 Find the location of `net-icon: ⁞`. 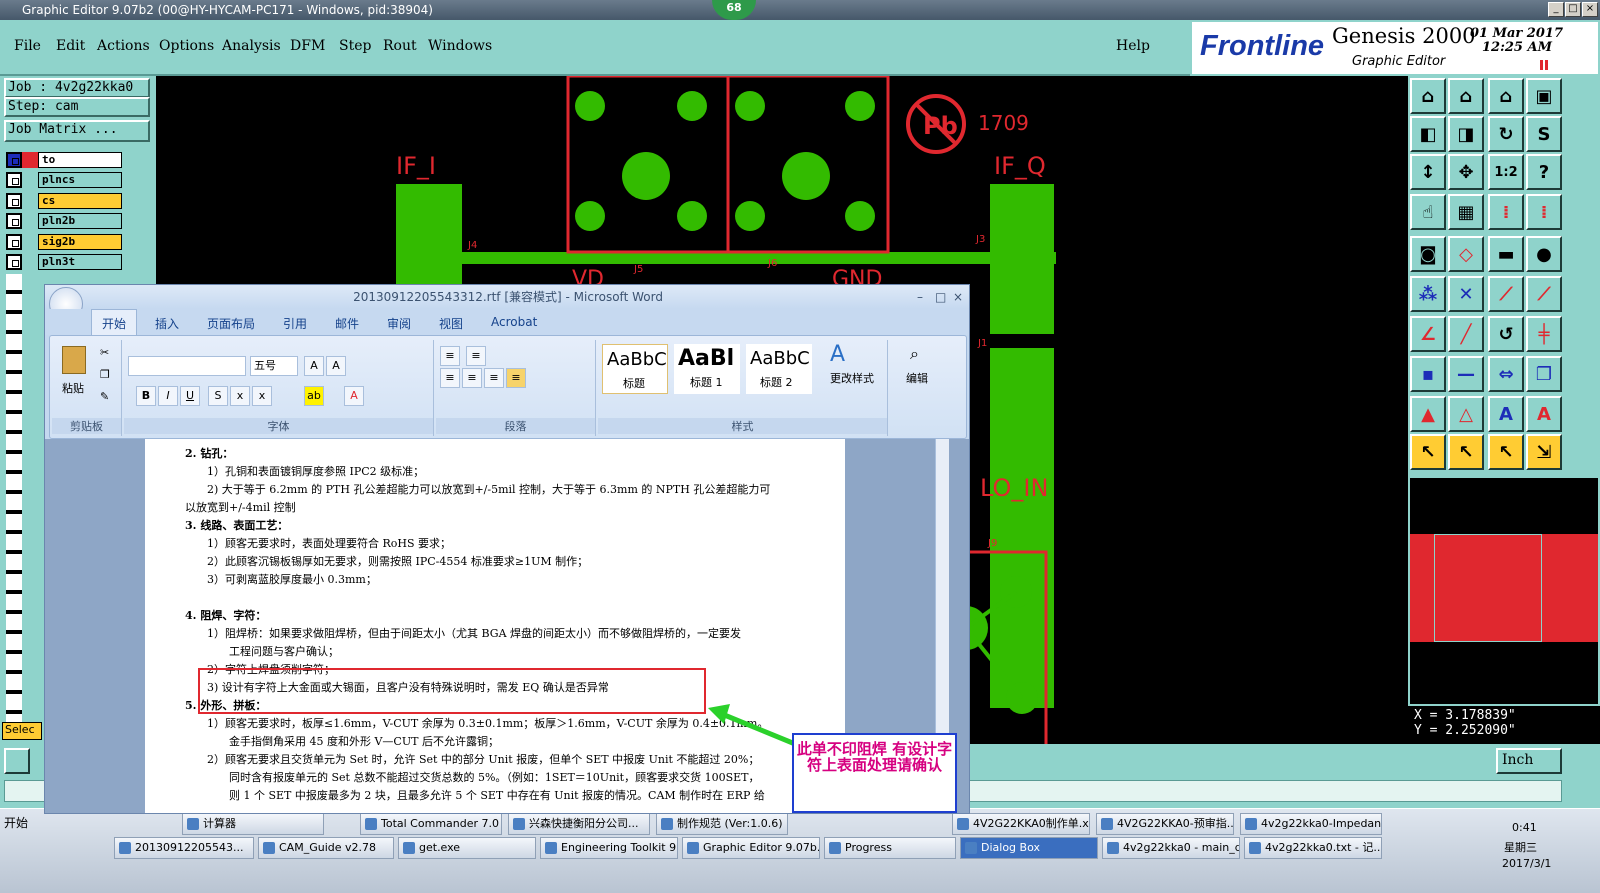

net-icon: ⁞ is located at coordinates (1506, 212).